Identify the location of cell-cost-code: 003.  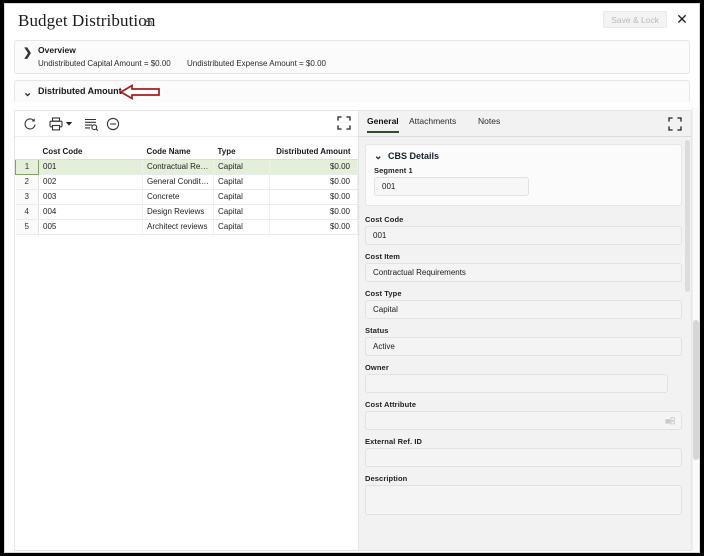
(90, 197).